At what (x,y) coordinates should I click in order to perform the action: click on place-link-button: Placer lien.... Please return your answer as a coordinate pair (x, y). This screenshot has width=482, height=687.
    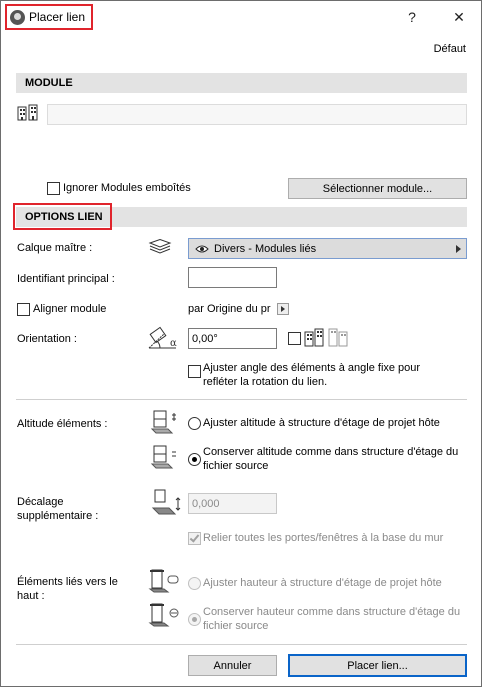
    Looking at the image, I should click on (377, 665).